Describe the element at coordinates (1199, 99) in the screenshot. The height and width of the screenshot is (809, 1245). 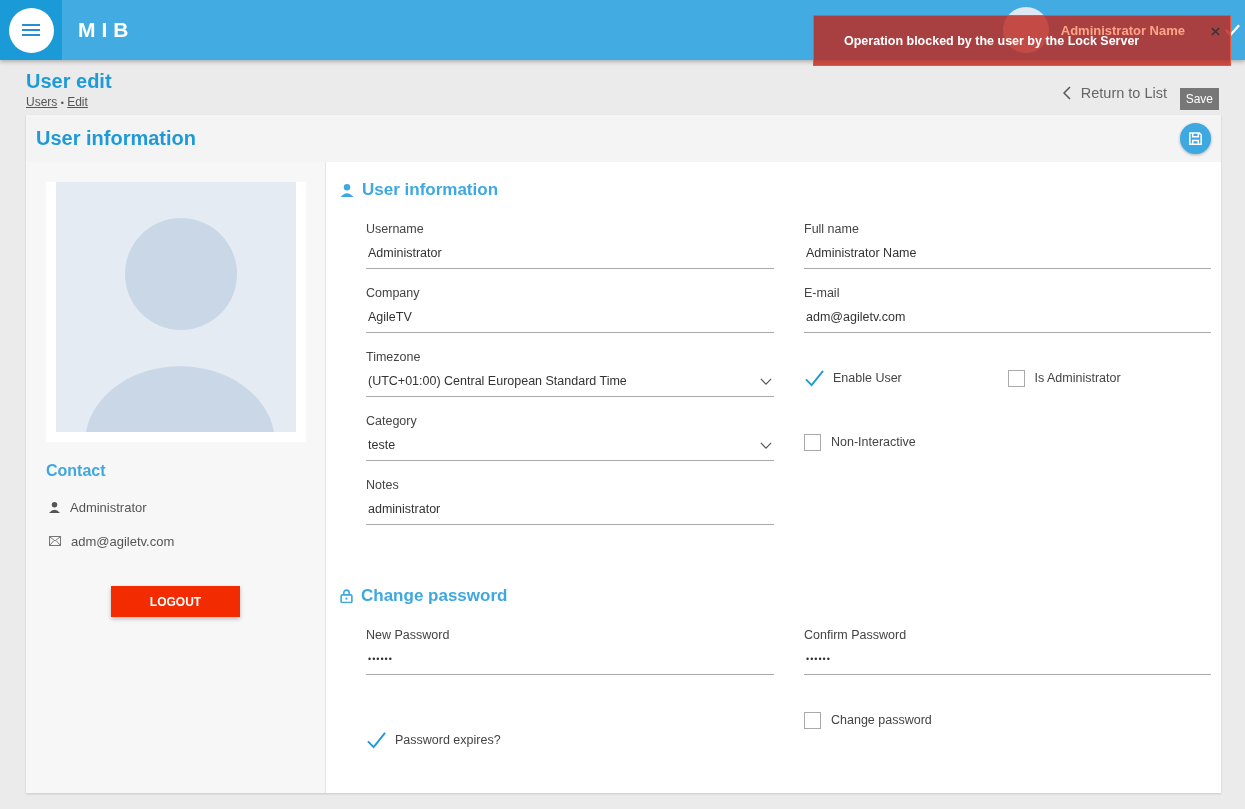
I see `save-tooltip: Save` at that location.